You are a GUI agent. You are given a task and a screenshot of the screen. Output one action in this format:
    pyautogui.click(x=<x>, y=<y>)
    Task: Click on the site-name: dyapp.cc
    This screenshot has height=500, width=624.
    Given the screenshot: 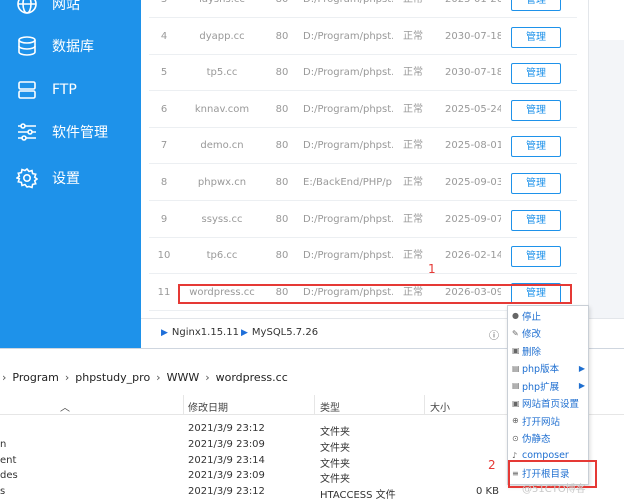 What is the action you would take?
    pyautogui.click(x=222, y=36)
    